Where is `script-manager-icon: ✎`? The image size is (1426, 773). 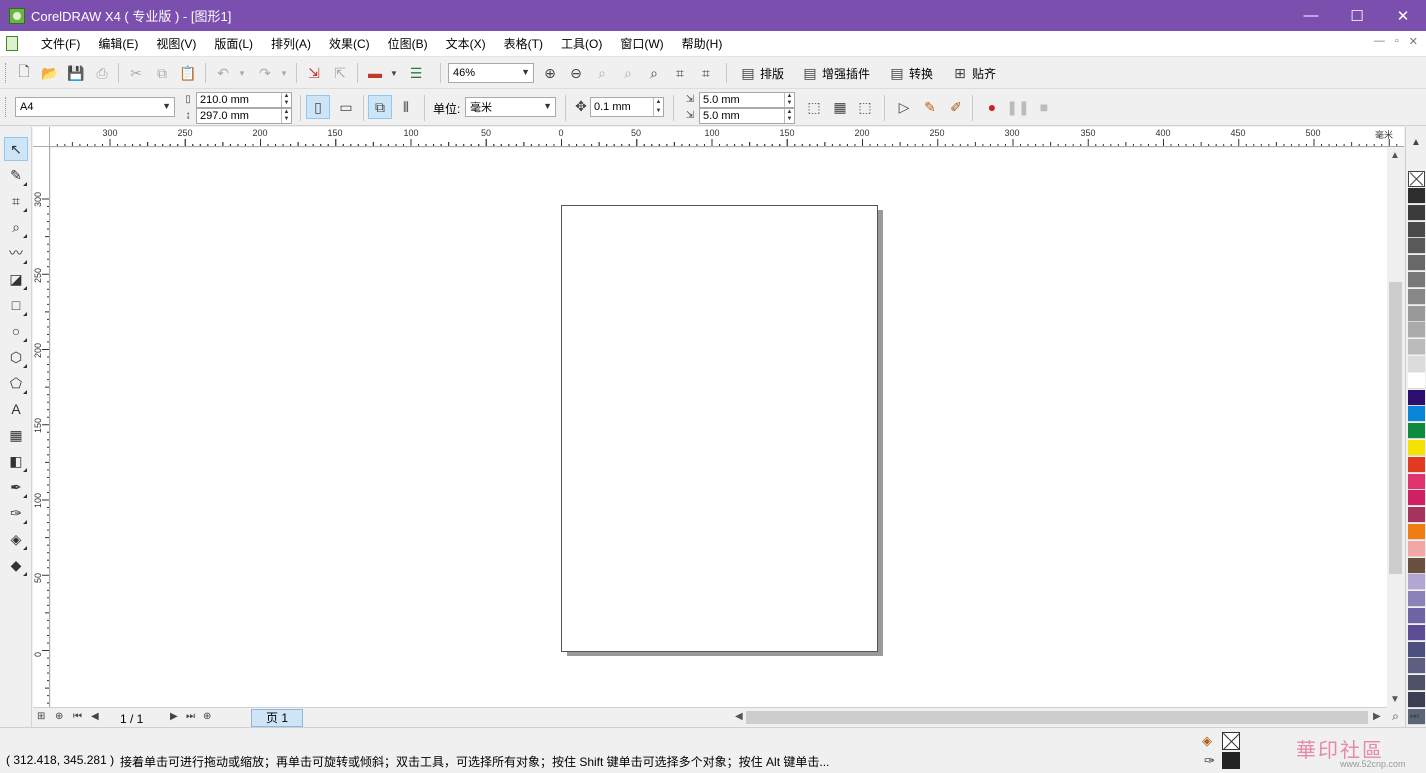
script-manager-icon: ✎ is located at coordinates (930, 107).